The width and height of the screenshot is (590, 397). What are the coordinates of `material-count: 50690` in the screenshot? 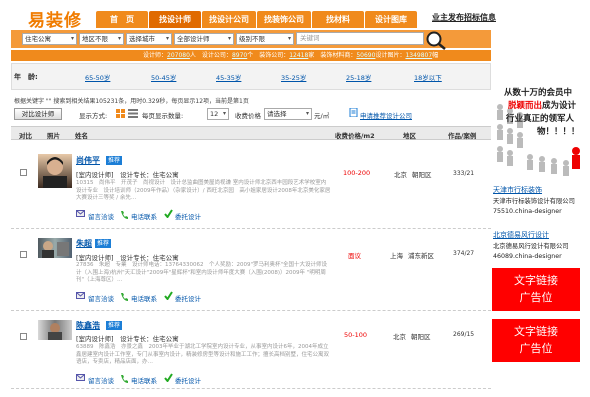 It's located at (365, 55).